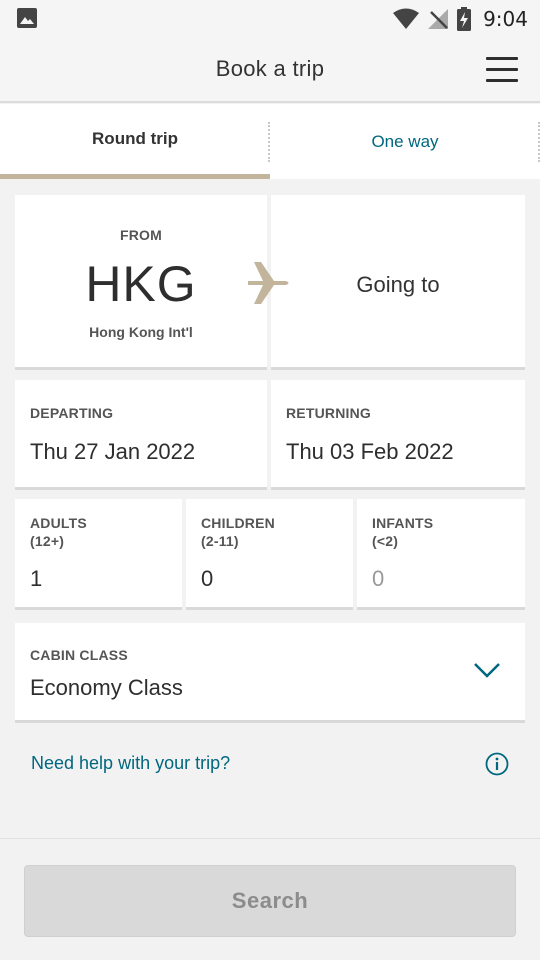 The width and height of the screenshot is (540, 960). Describe the element at coordinates (58, 523) in the screenshot. I see `adults-label: ADULTS` at that location.